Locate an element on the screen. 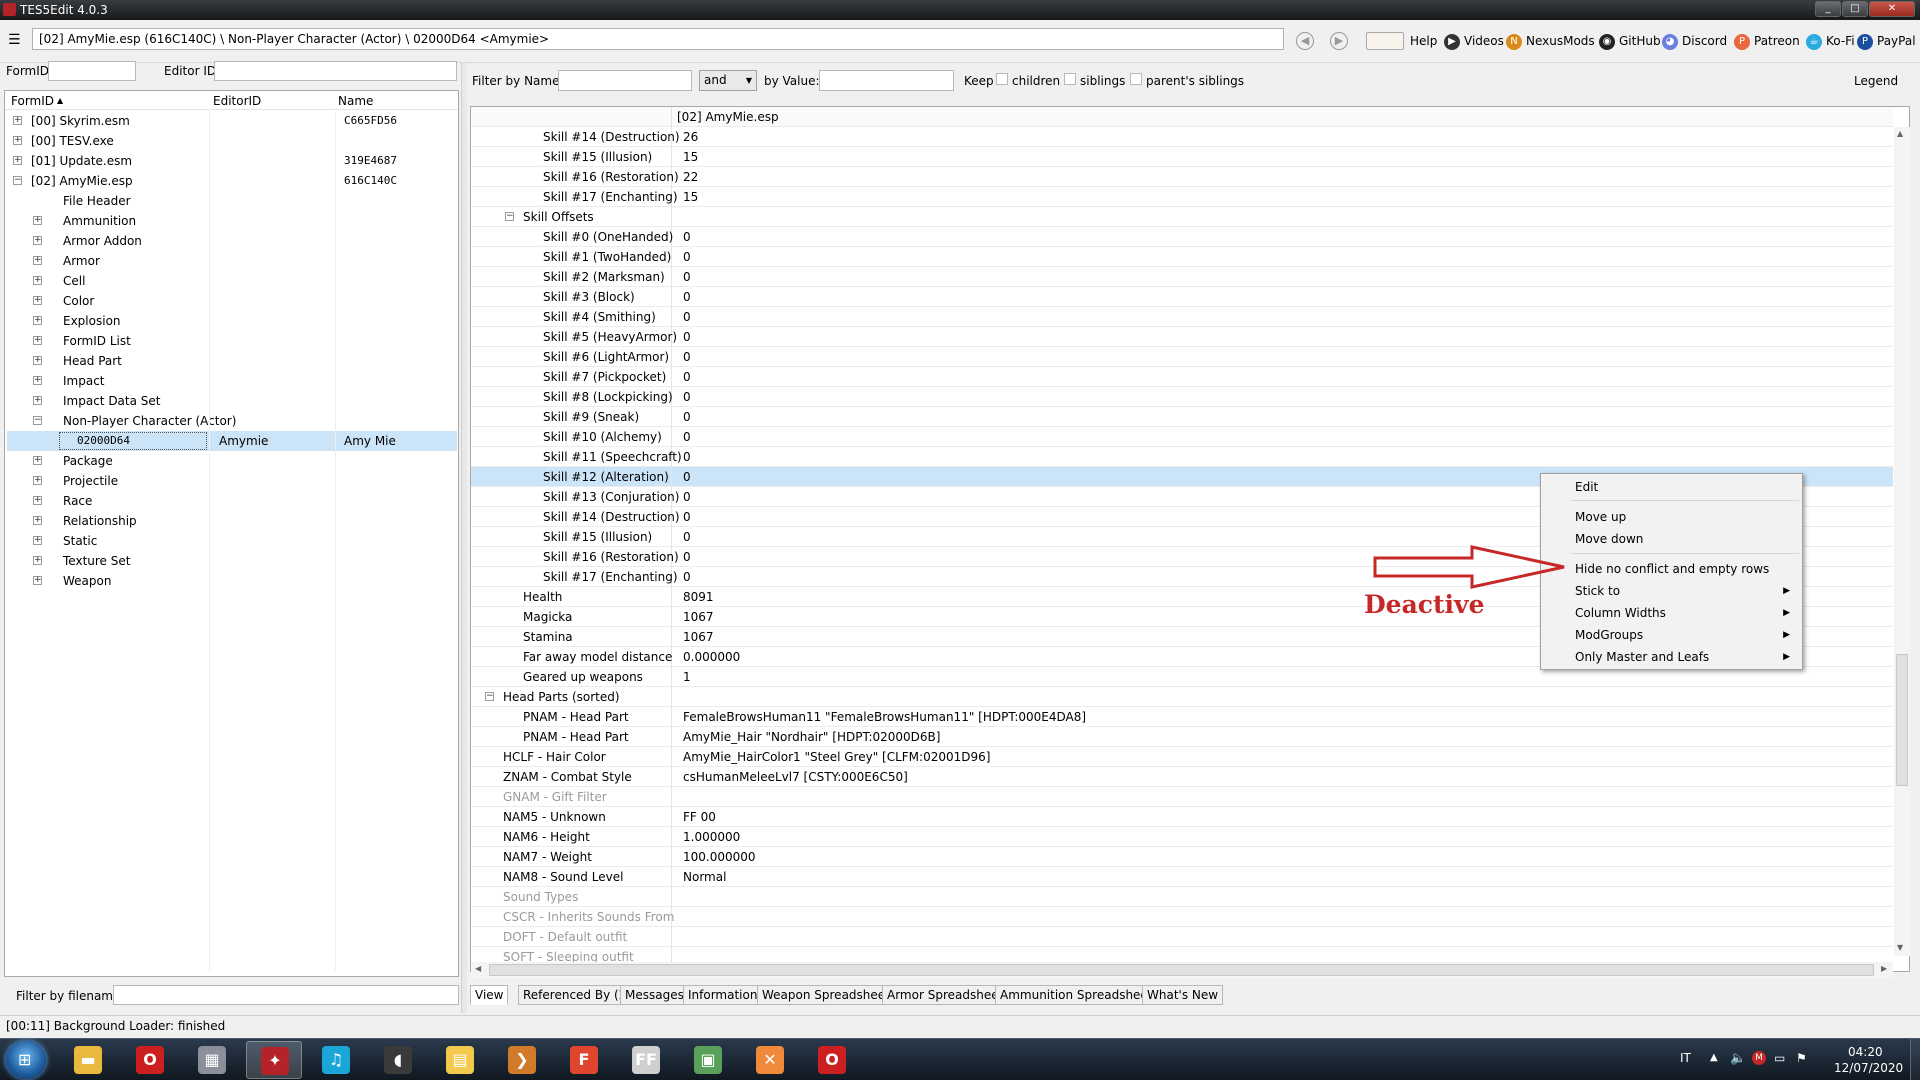 The image size is (1920, 1080). record-row: Skill #2 (Marksman) 0 is located at coordinates (1182, 277).